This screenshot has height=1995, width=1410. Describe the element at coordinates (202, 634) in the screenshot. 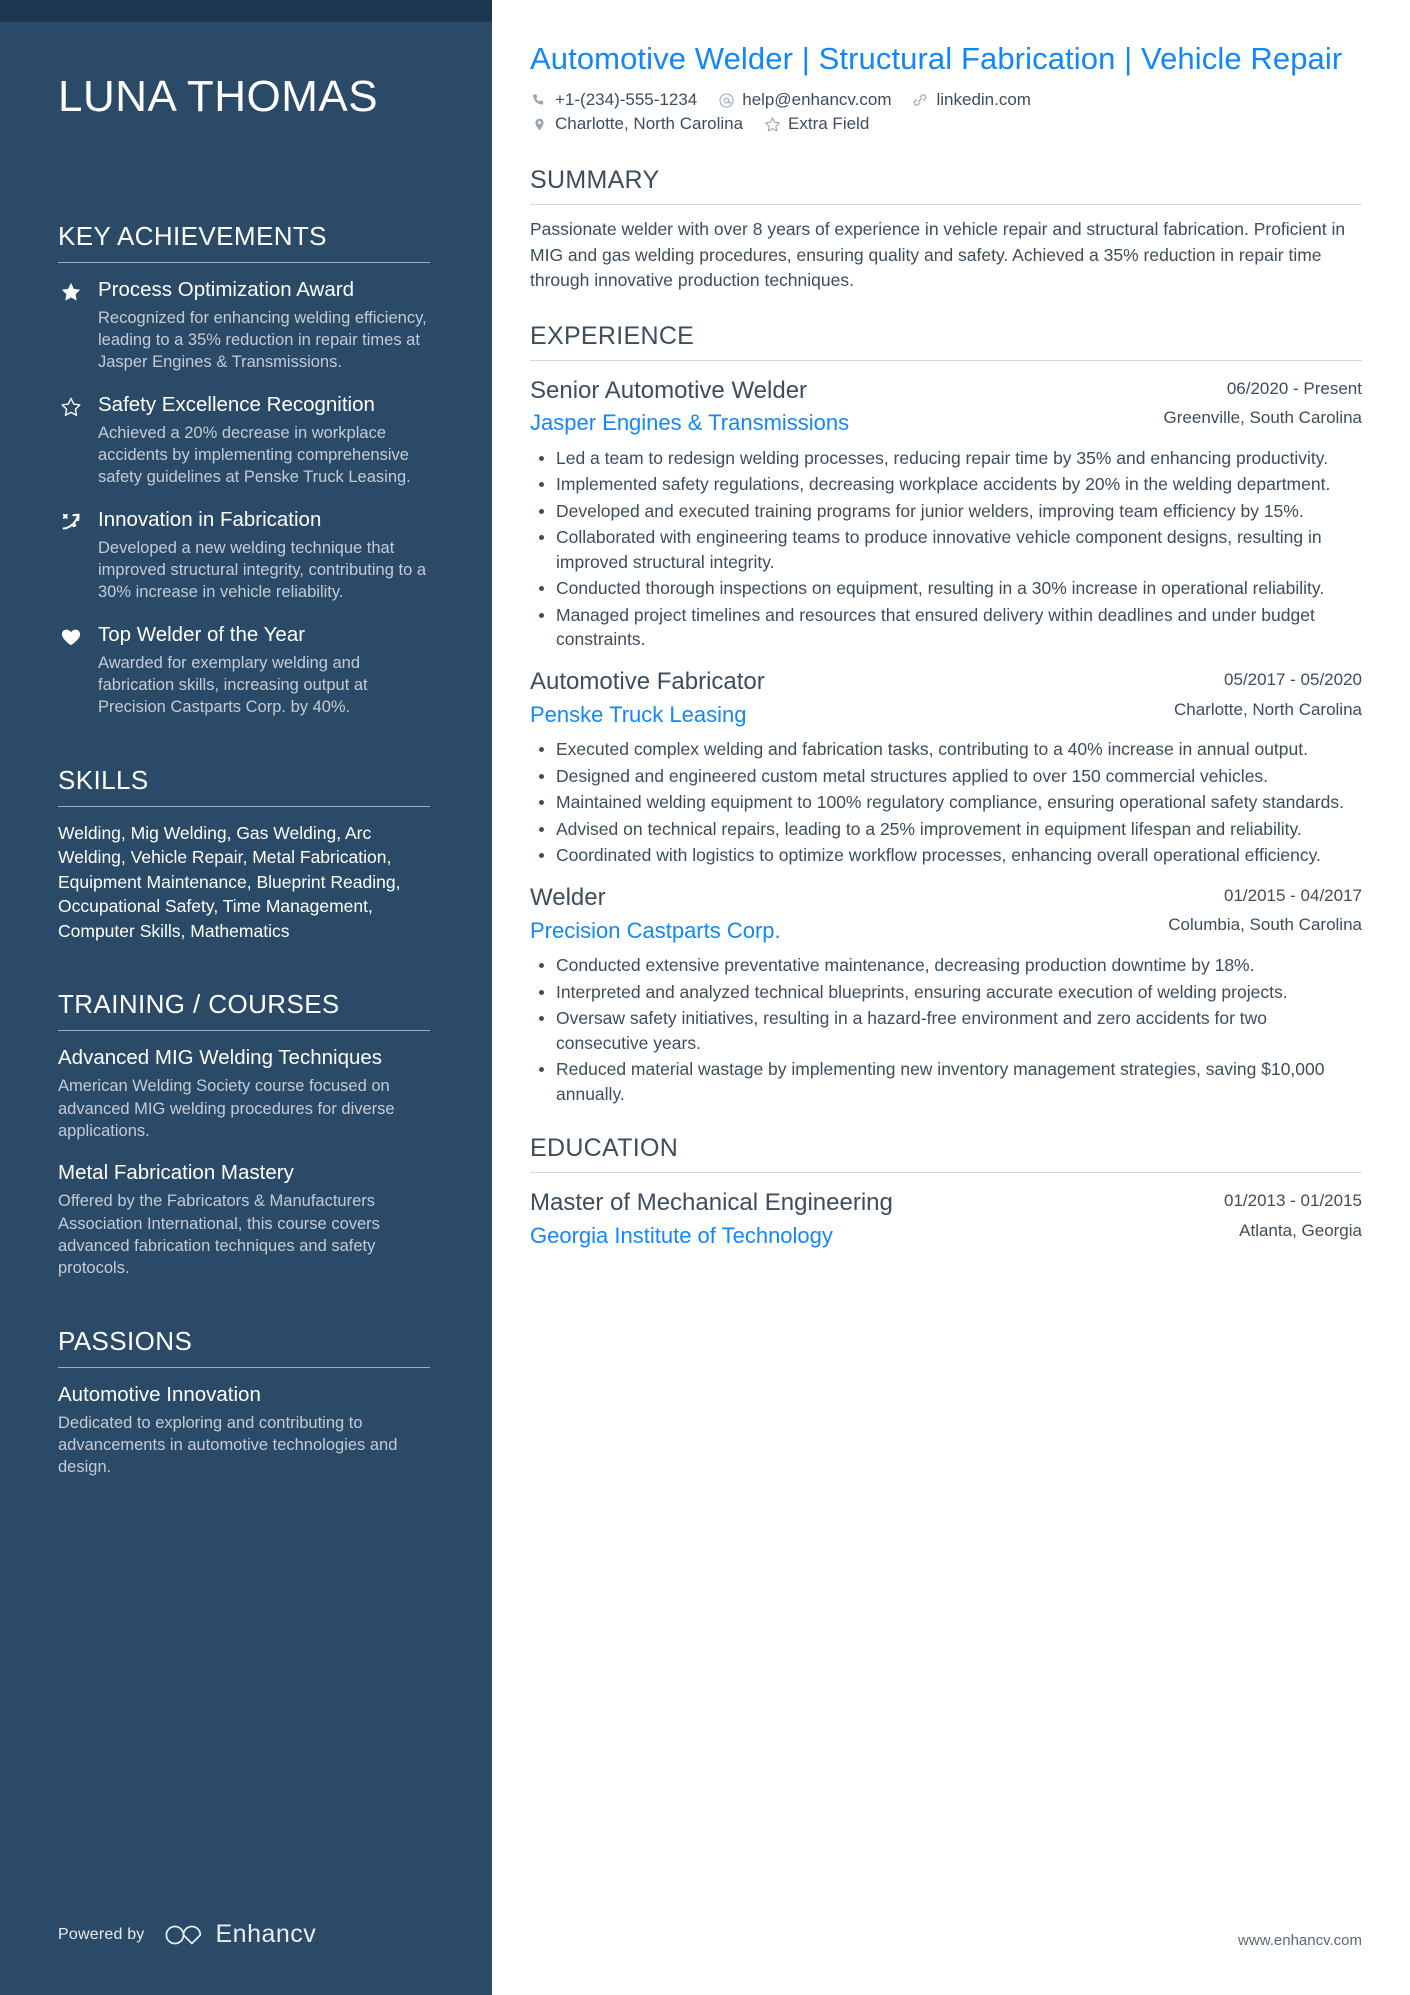

I see `achievement-title: Top Welder of the Year` at that location.